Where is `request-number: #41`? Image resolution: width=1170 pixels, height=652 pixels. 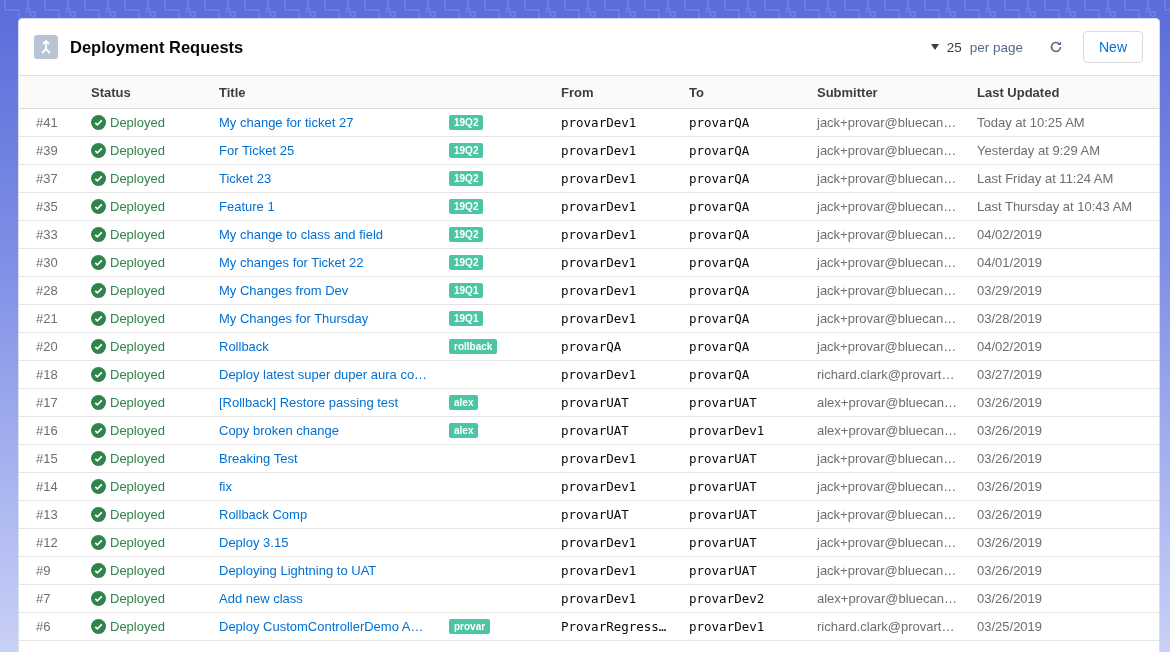
request-number: #41 is located at coordinates (47, 122).